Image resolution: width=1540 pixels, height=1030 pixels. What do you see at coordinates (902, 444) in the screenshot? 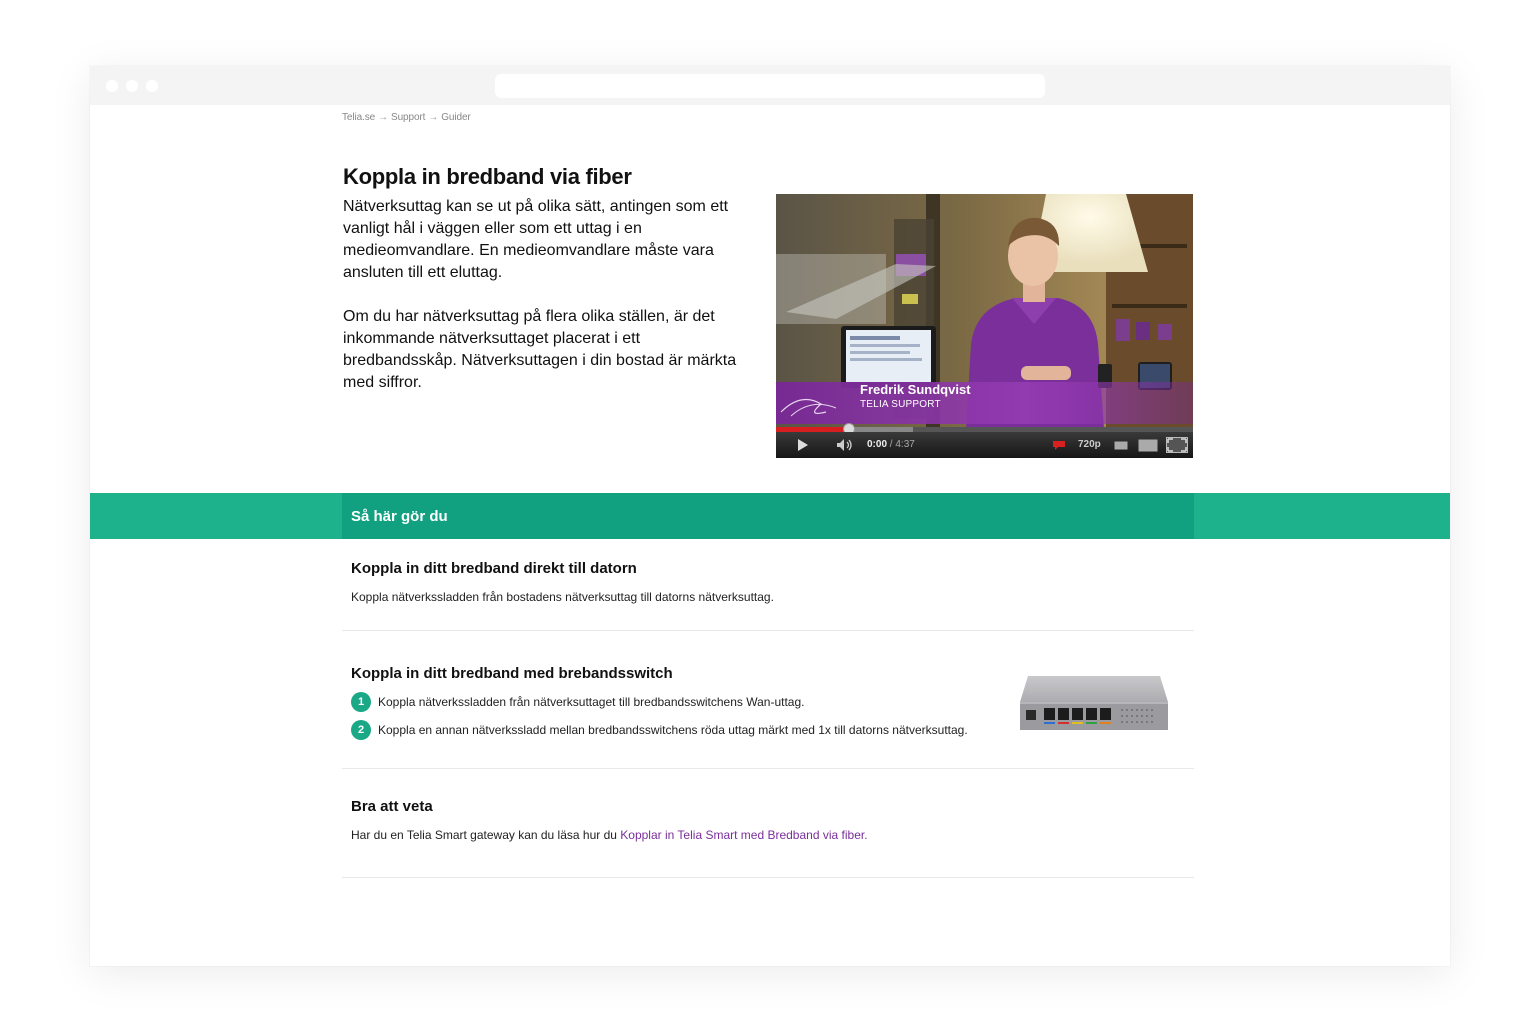
I see `video-duration: / 4:37` at bounding box center [902, 444].